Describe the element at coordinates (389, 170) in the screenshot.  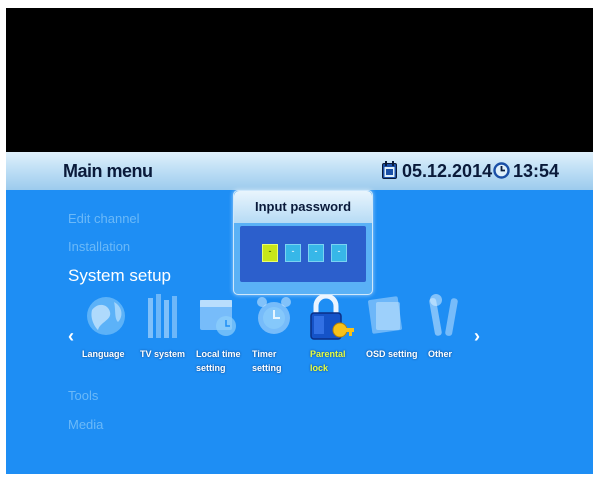
I see `calendar-icon` at that location.